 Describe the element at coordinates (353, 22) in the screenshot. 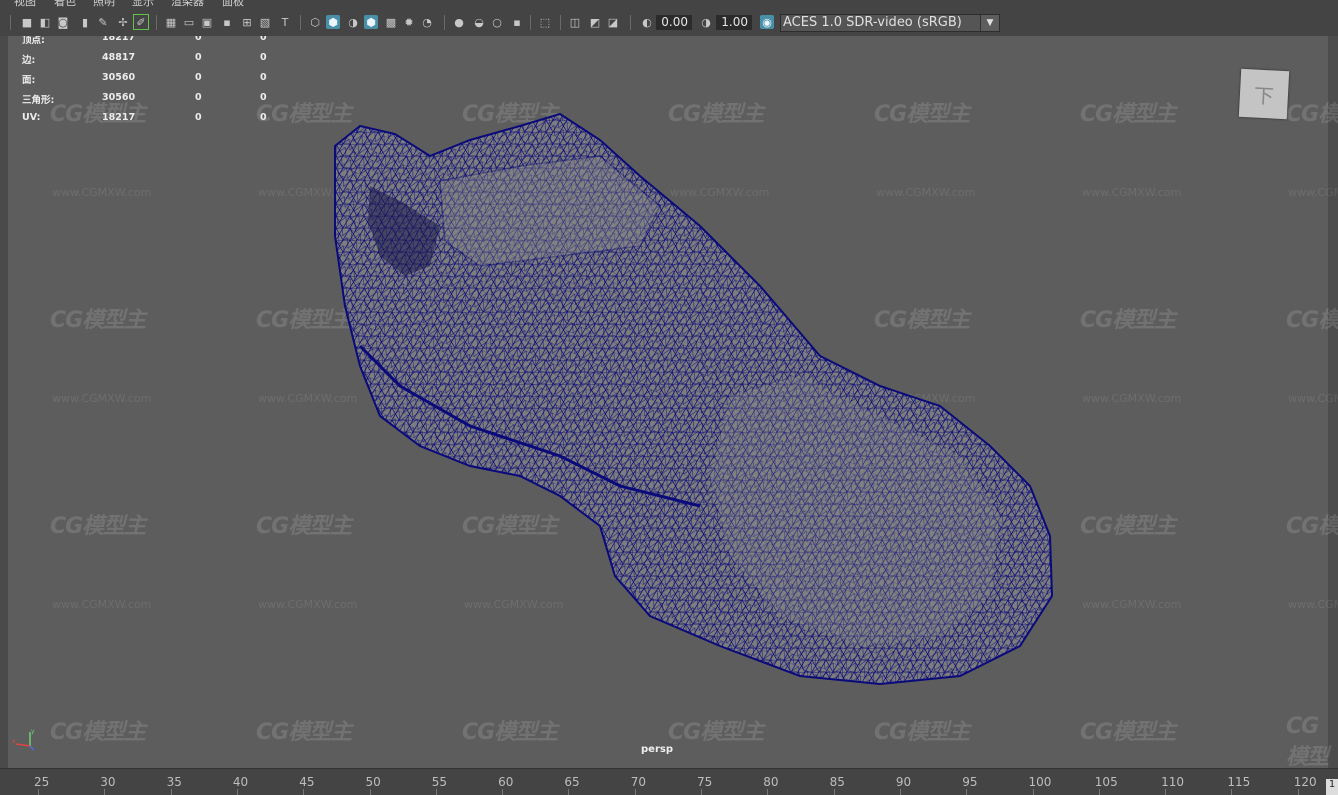

I see `default-material-icon: ◑` at that location.